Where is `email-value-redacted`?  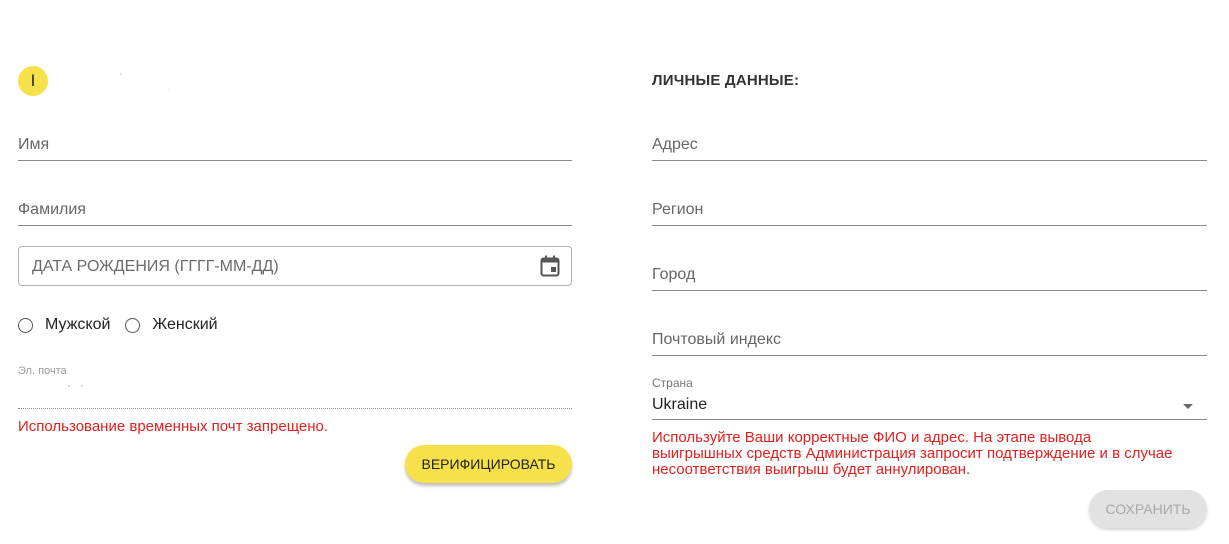 email-value-redacted is located at coordinates (76, 385).